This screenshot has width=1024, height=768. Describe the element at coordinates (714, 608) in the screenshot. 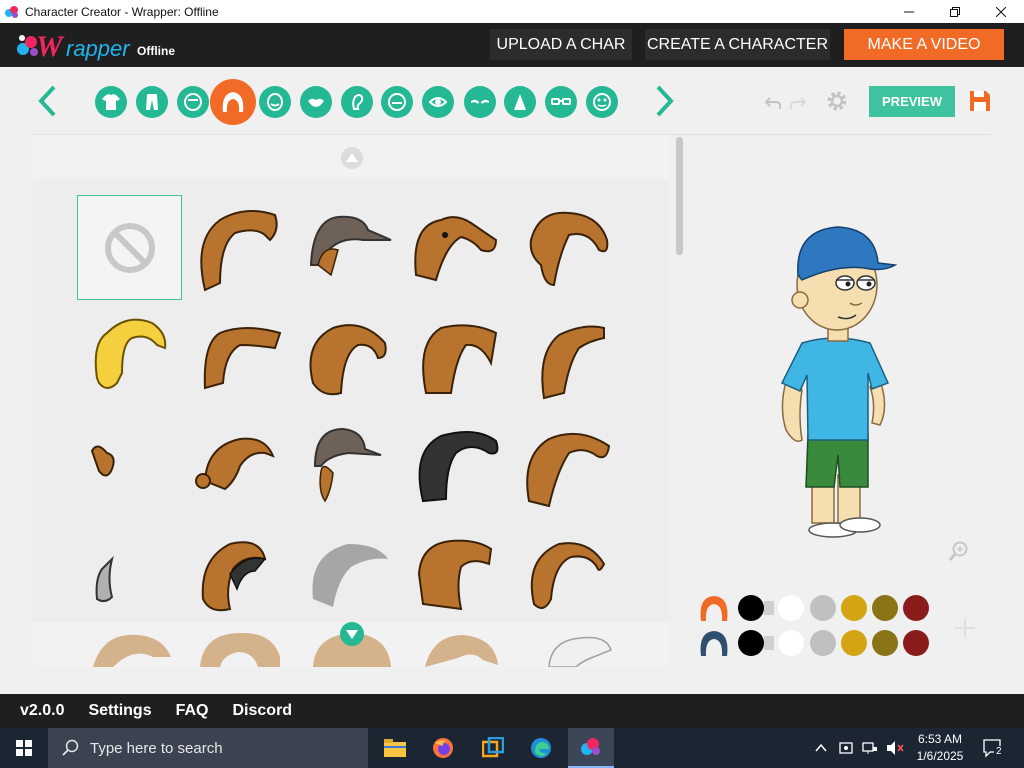

I see `hair-part-front-icon` at that location.